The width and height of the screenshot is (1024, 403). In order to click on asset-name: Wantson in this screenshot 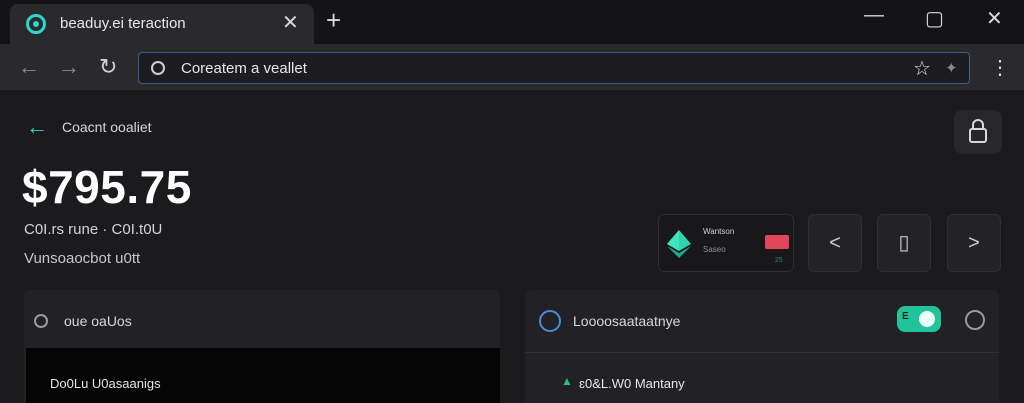, I will do `click(719, 231)`.